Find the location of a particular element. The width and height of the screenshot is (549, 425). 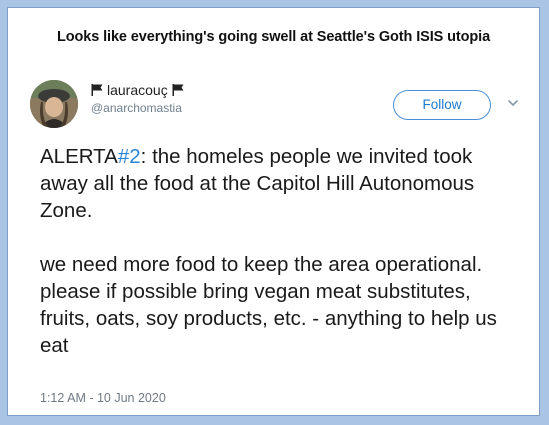

follow-button: Follow is located at coordinates (442, 105).